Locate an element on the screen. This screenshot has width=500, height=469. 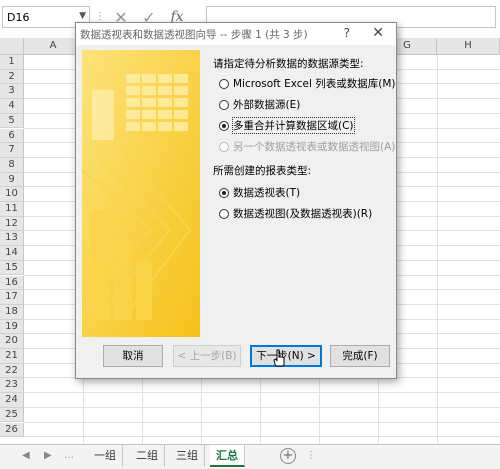
row-header-8: 8 is located at coordinates (12, 165).